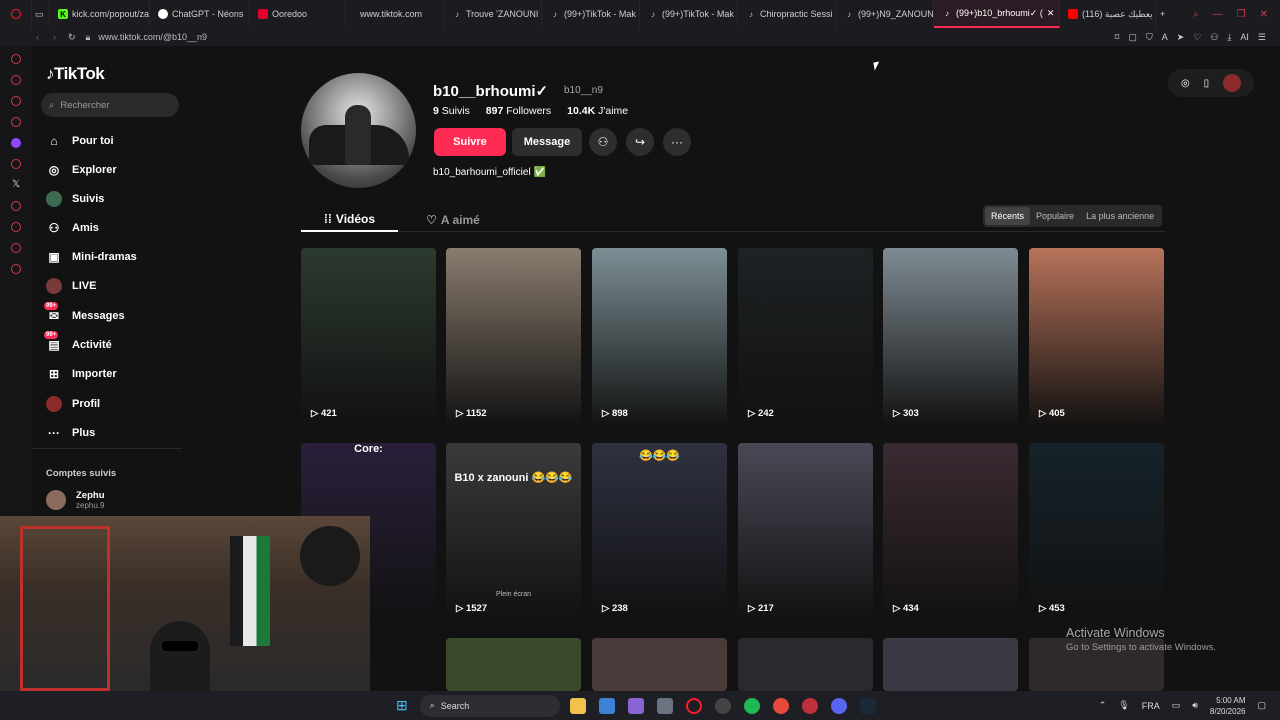 The width and height of the screenshot is (1280, 720). Describe the element at coordinates (1264, 14) in the screenshot. I see `close-window-icon: ✕` at that location.